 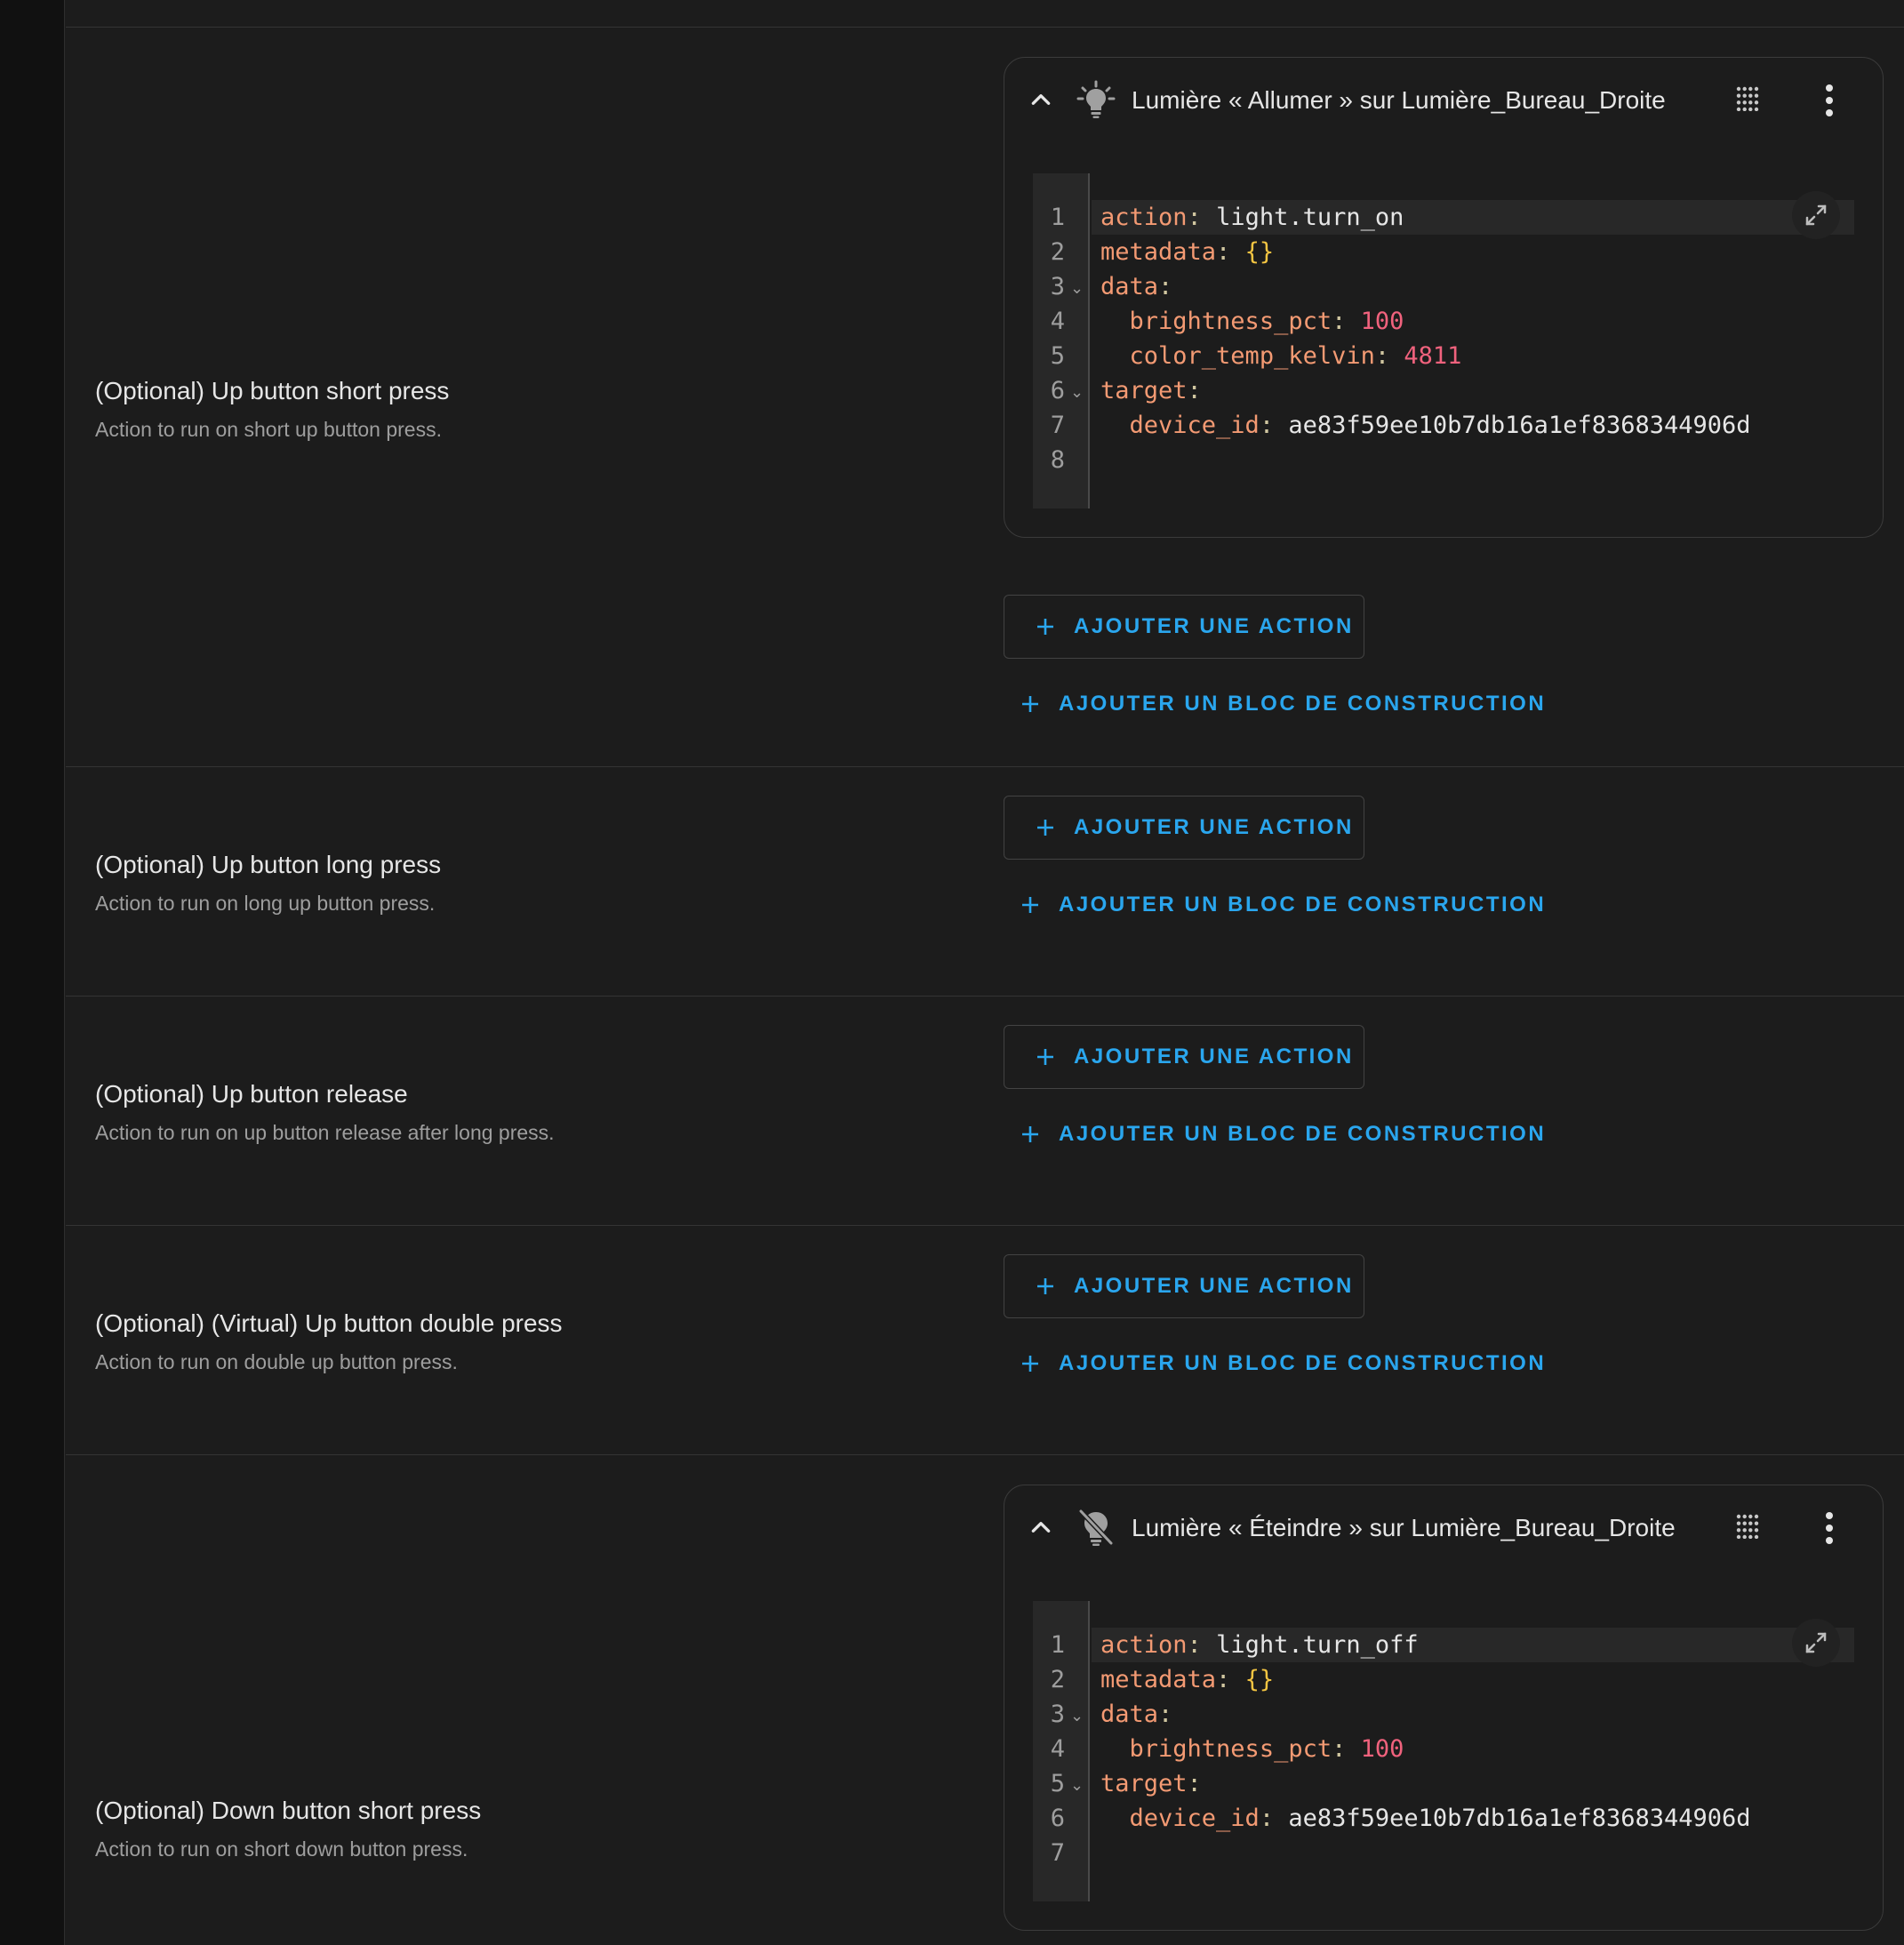 What do you see at coordinates (1295, 356) in the screenshot?
I see `code-line: color_temp_kelvin: 4811` at bounding box center [1295, 356].